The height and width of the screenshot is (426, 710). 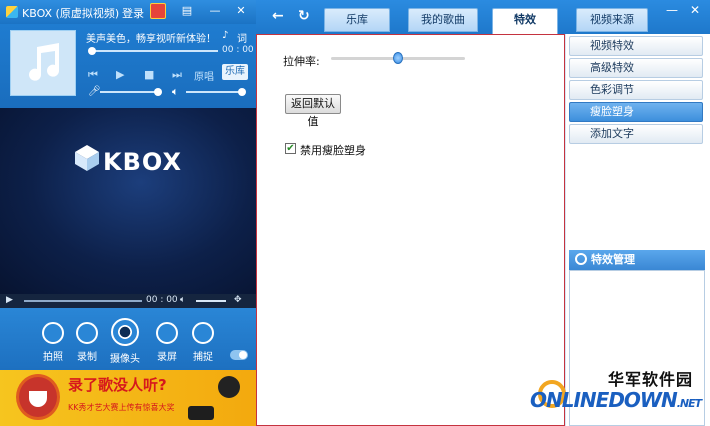 I want to click on gear-icon, so click(x=581, y=259).